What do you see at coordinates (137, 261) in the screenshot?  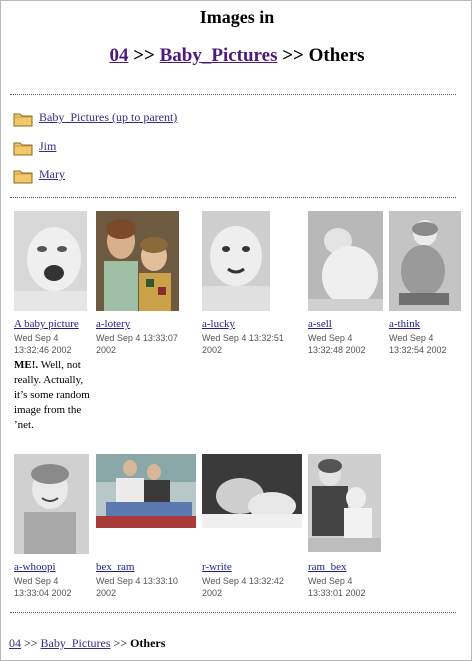 I see `thumbnail-a-lotery` at bounding box center [137, 261].